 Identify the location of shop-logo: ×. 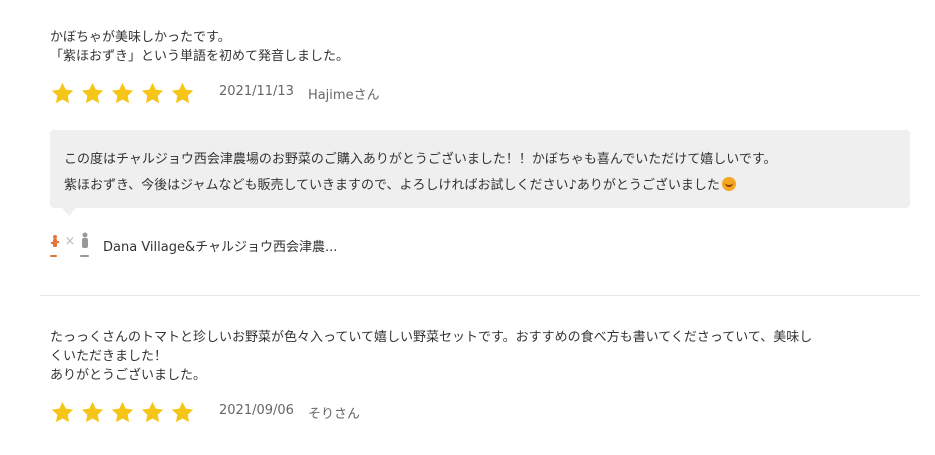
(70, 245).